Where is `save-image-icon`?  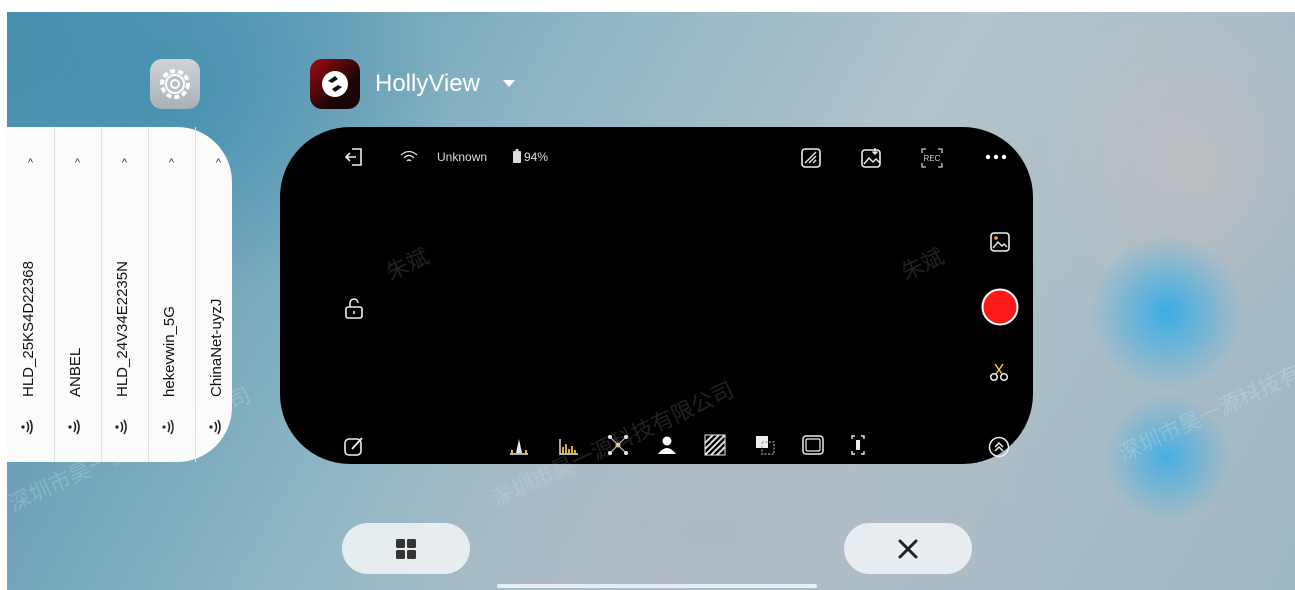
save-image-icon is located at coordinates (871, 158).